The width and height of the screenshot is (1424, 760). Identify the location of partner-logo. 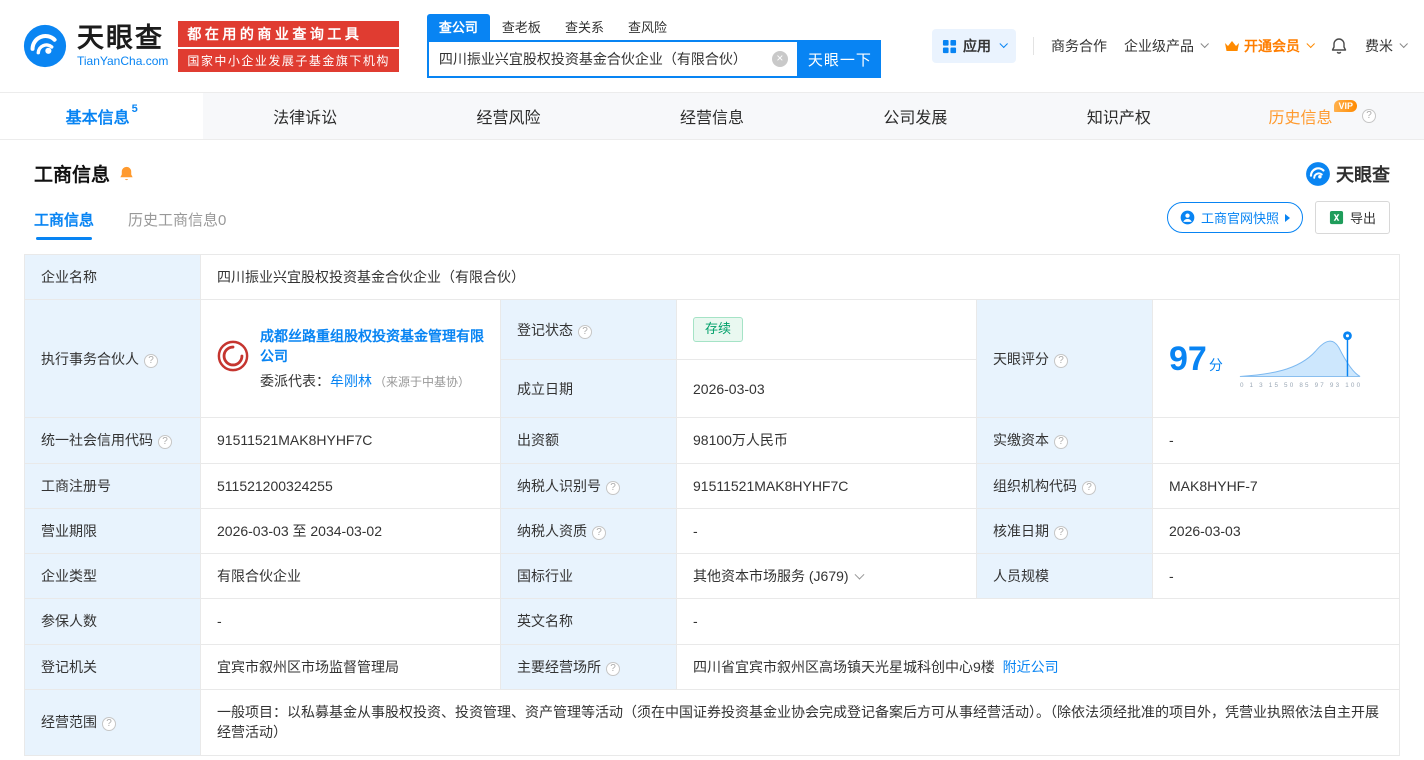
(233, 358).